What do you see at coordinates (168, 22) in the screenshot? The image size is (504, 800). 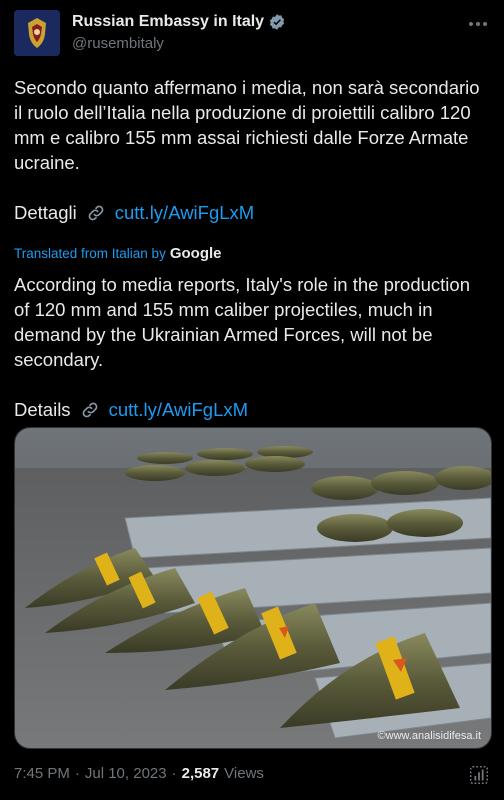 I see `display-name: Russian Embassy in Italy` at bounding box center [168, 22].